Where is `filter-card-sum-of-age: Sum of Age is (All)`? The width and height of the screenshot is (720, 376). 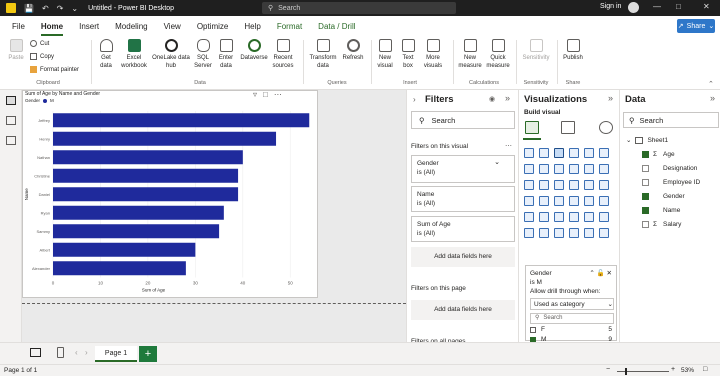
filter-card-sum-of-age: Sum of Age is (All) is located at coordinates (463, 229).